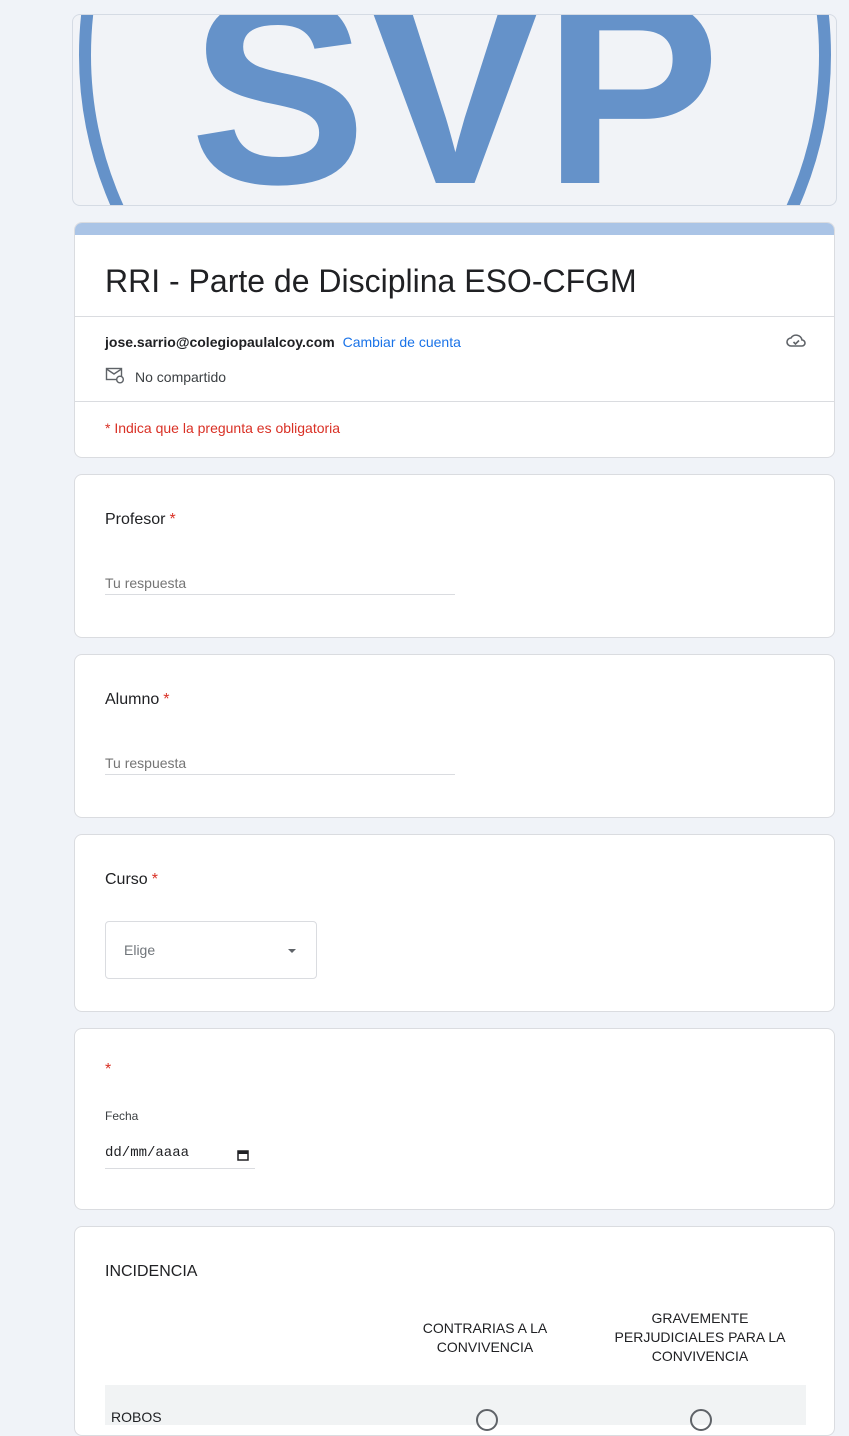 This screenshot has height=1436, width=849. I want to click on curso-dropdown: Elige, so click(211, 950).